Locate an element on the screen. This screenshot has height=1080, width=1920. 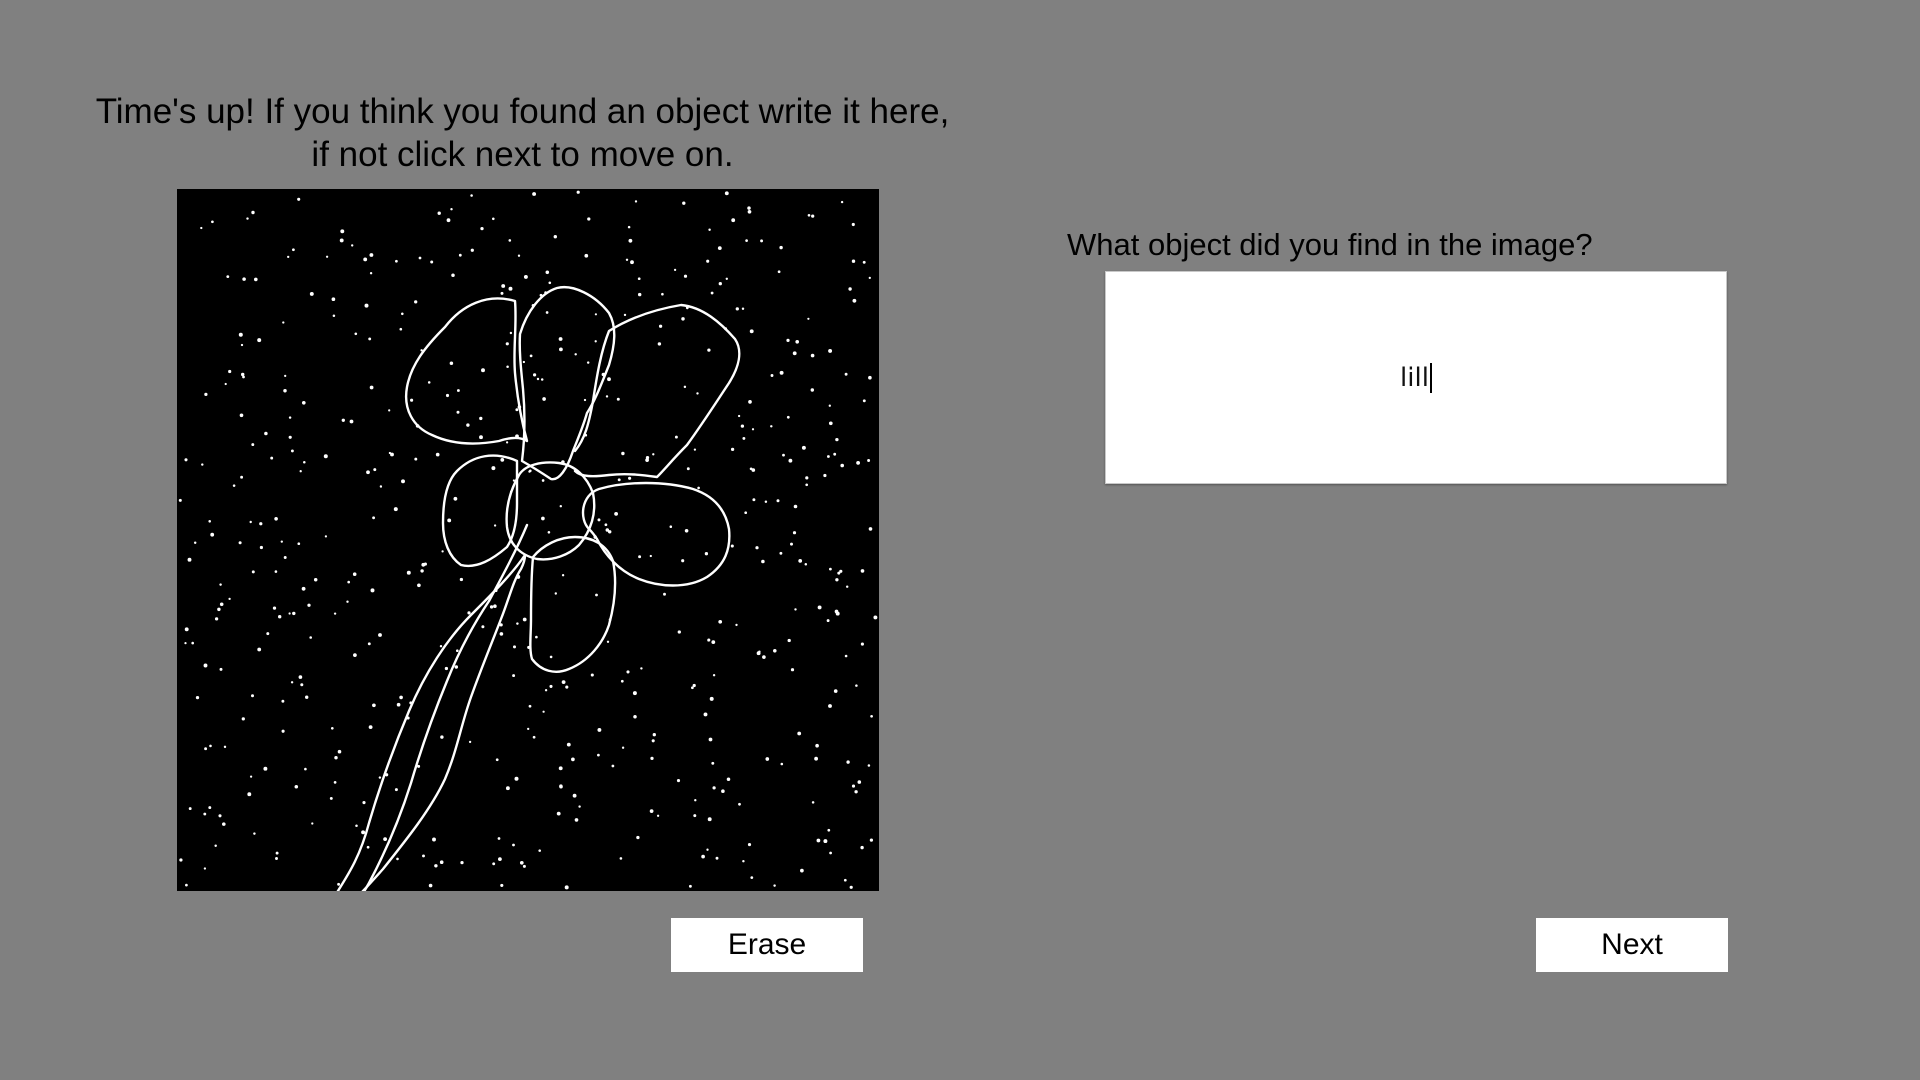
text-cursor is located at coordinates (1430, 377).